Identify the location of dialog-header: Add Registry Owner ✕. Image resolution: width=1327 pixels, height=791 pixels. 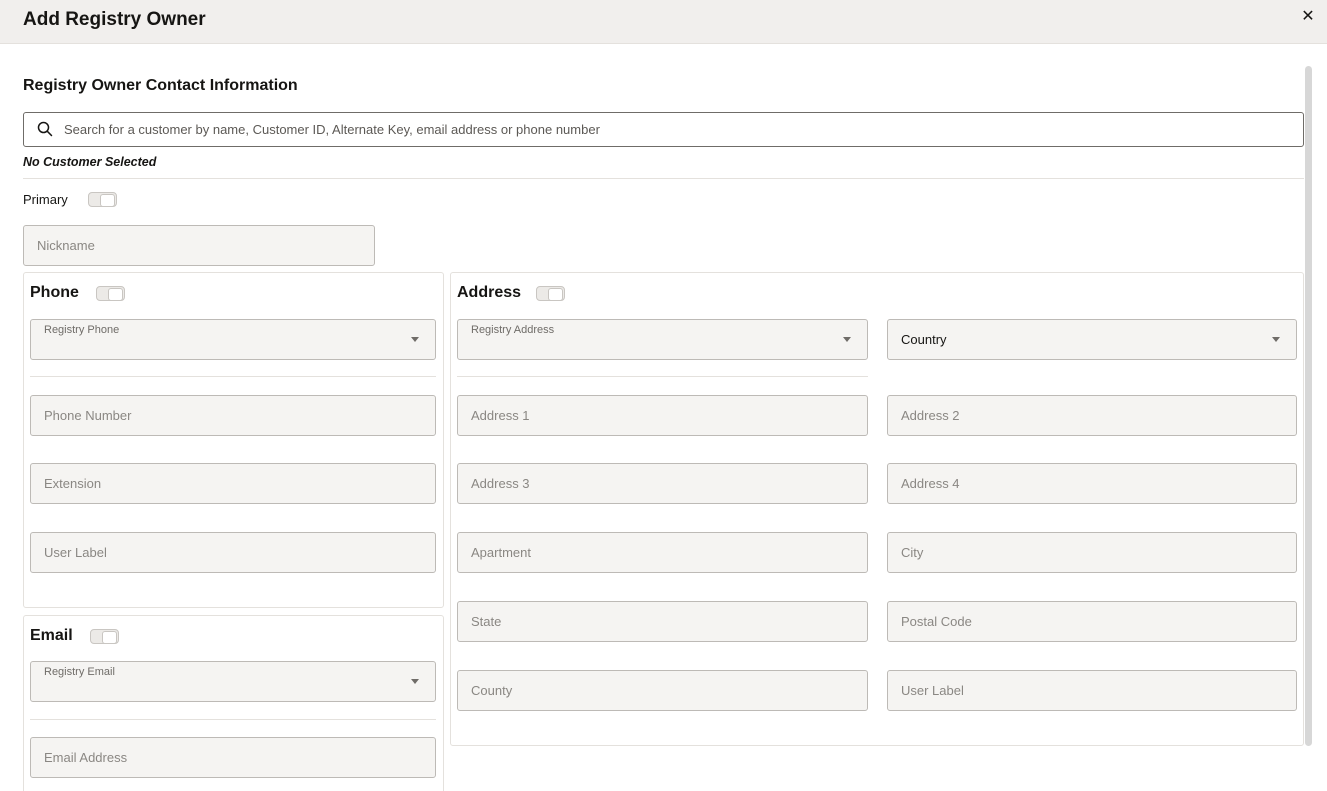
(663, 22).